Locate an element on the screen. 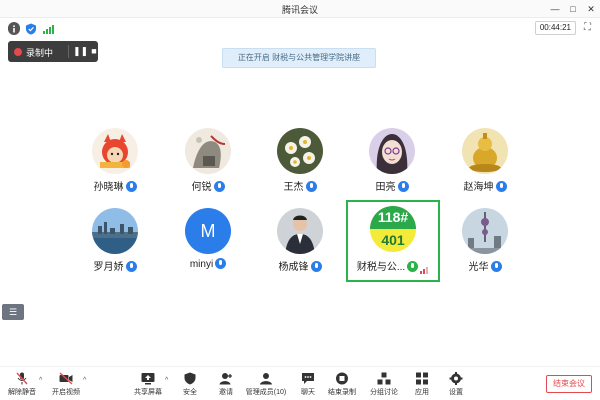  participant-name: 田亮 is located at coordinates (385, 187).